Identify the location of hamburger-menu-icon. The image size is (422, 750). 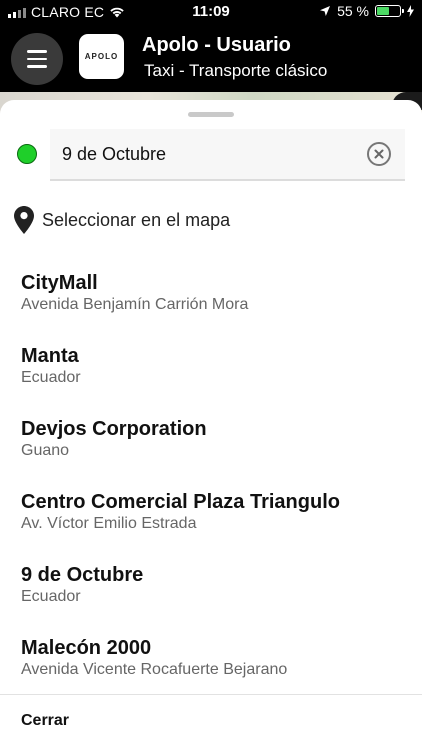
(37, 51).